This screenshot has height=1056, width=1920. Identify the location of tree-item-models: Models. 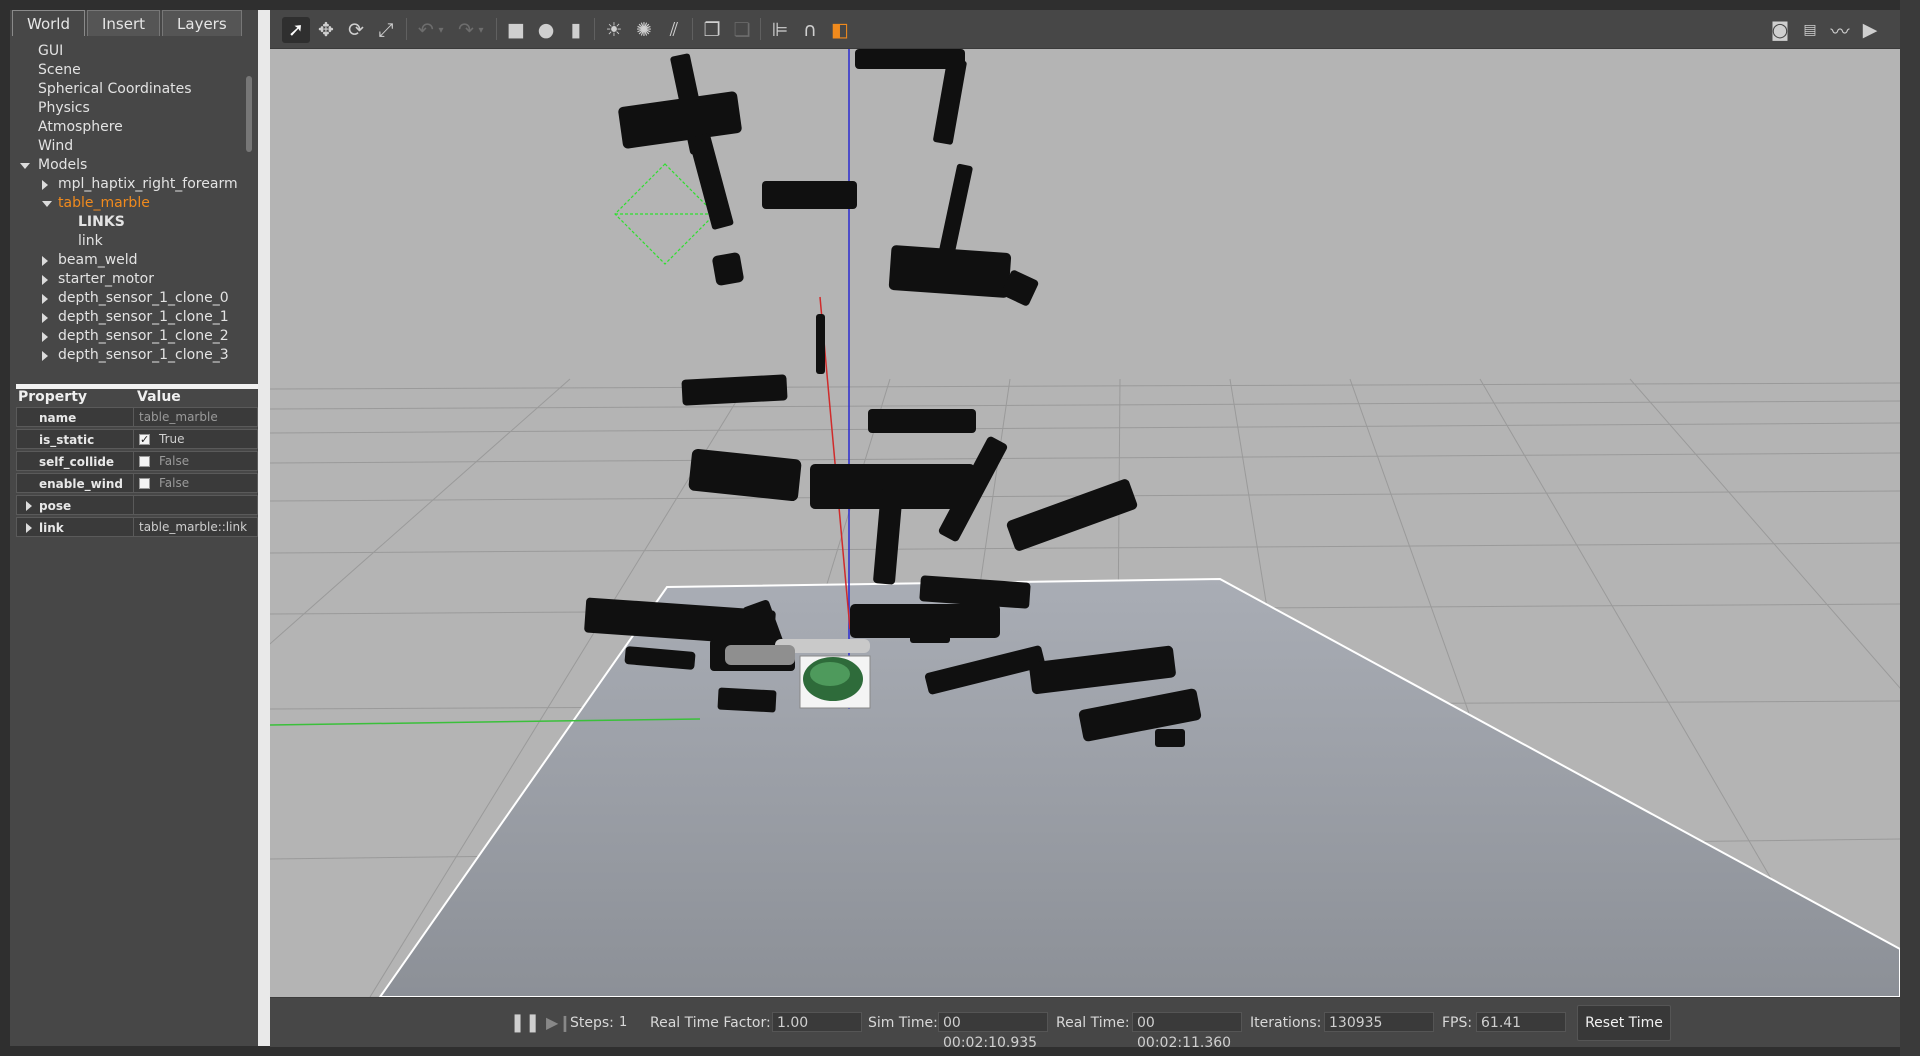
(132, 165).